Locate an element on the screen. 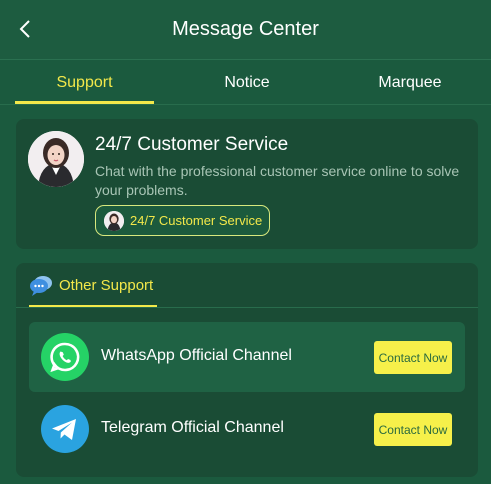 The height and width of the screenshot is (484, 491). page-title: Message Center is located at coordinates (245, 29).